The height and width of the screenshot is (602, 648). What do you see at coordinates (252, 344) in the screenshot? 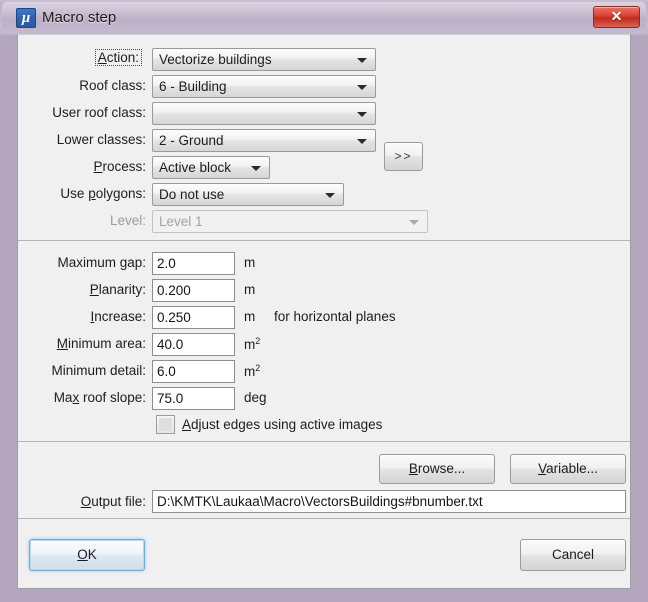
I see `minimum-area-unit: m2` at bounding box center [252, 344].